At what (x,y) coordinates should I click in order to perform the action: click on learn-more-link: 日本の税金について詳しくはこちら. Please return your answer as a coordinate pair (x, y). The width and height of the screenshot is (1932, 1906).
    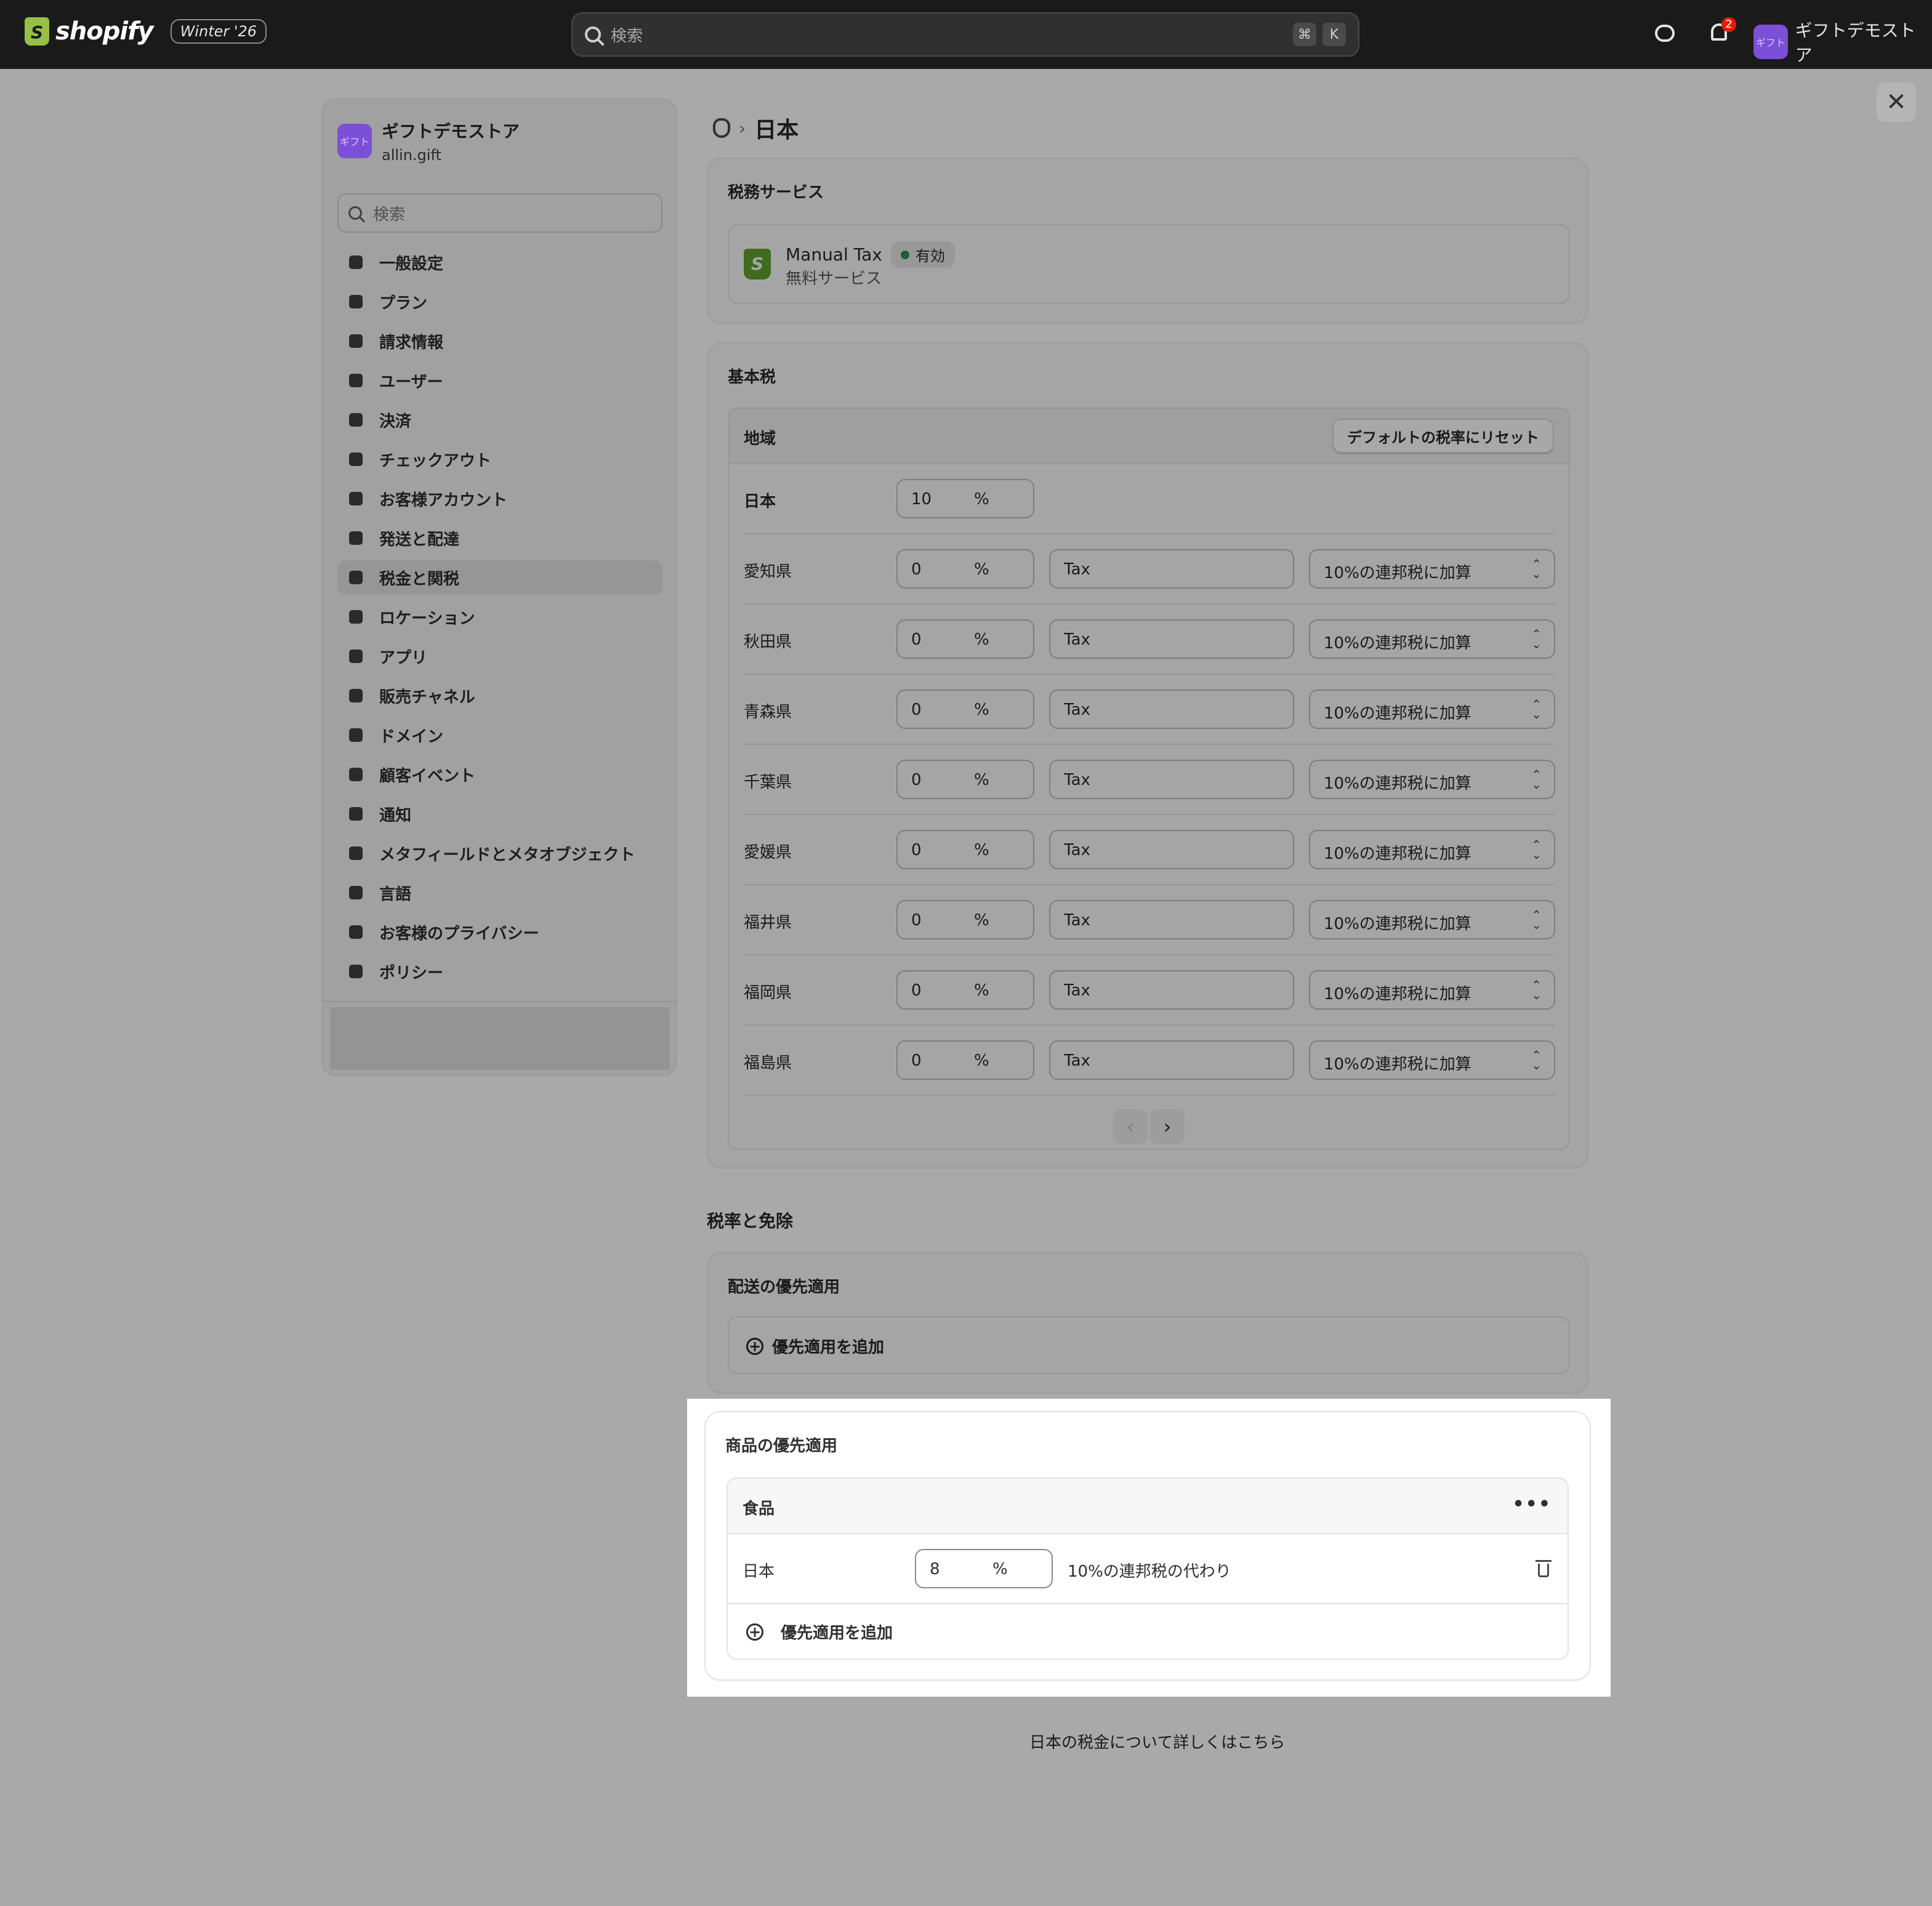
    Looking at the image, I should click on (1157, 1741).